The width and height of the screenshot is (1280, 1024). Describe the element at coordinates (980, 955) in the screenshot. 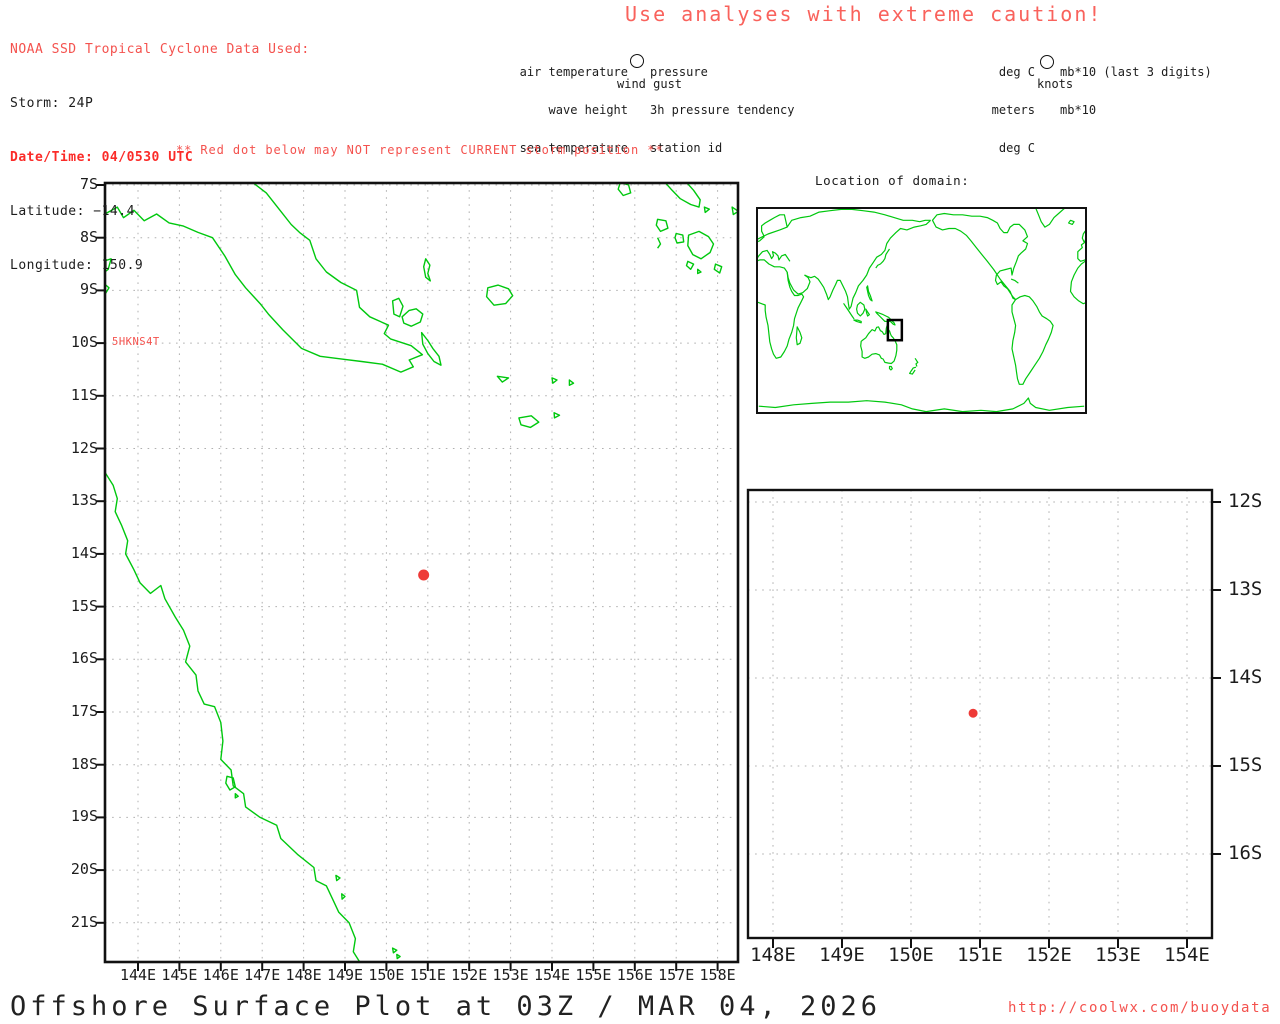

I see `zoom-x-tick-label: 151E` at that location.